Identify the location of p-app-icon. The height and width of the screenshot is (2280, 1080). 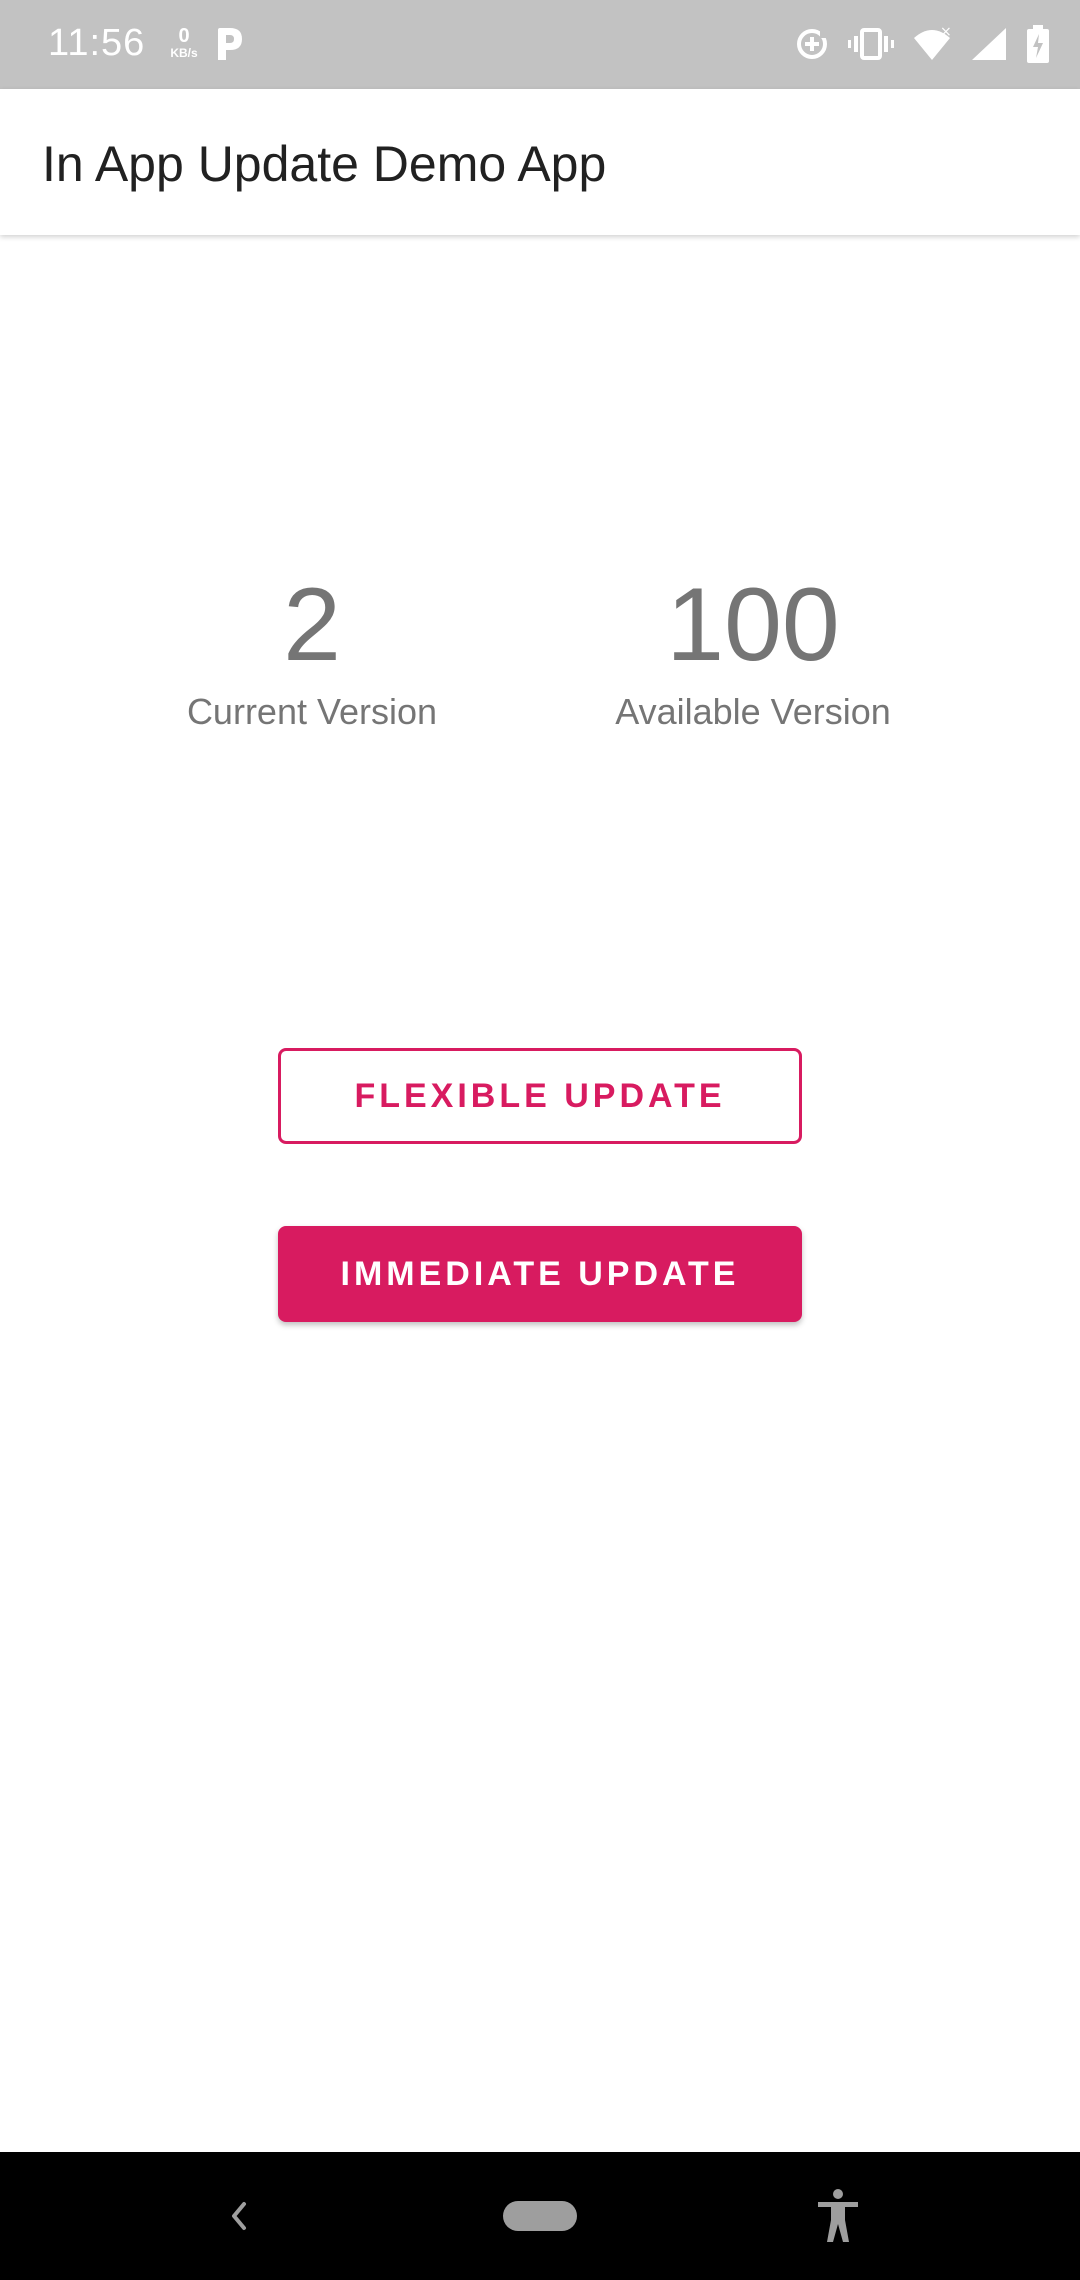
(230, 44).